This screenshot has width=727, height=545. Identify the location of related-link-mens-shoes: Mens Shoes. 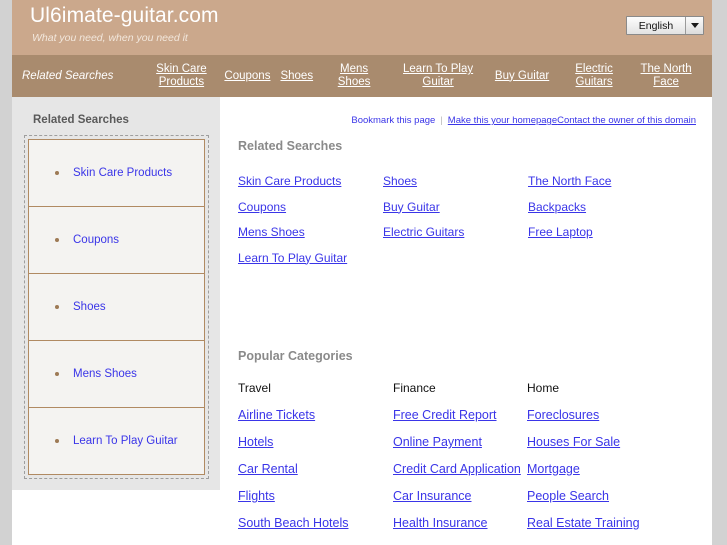
(310, 233).